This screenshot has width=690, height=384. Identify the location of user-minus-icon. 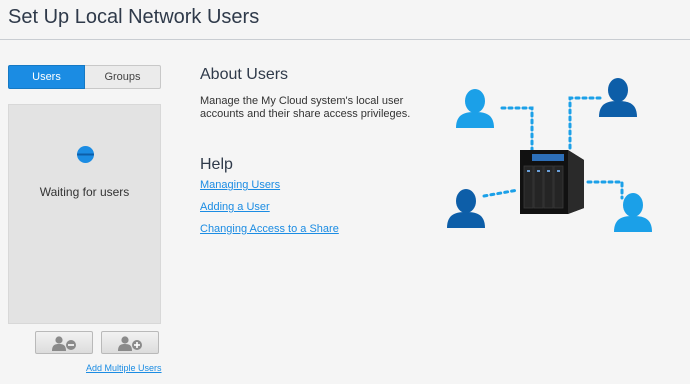
(64, 343).